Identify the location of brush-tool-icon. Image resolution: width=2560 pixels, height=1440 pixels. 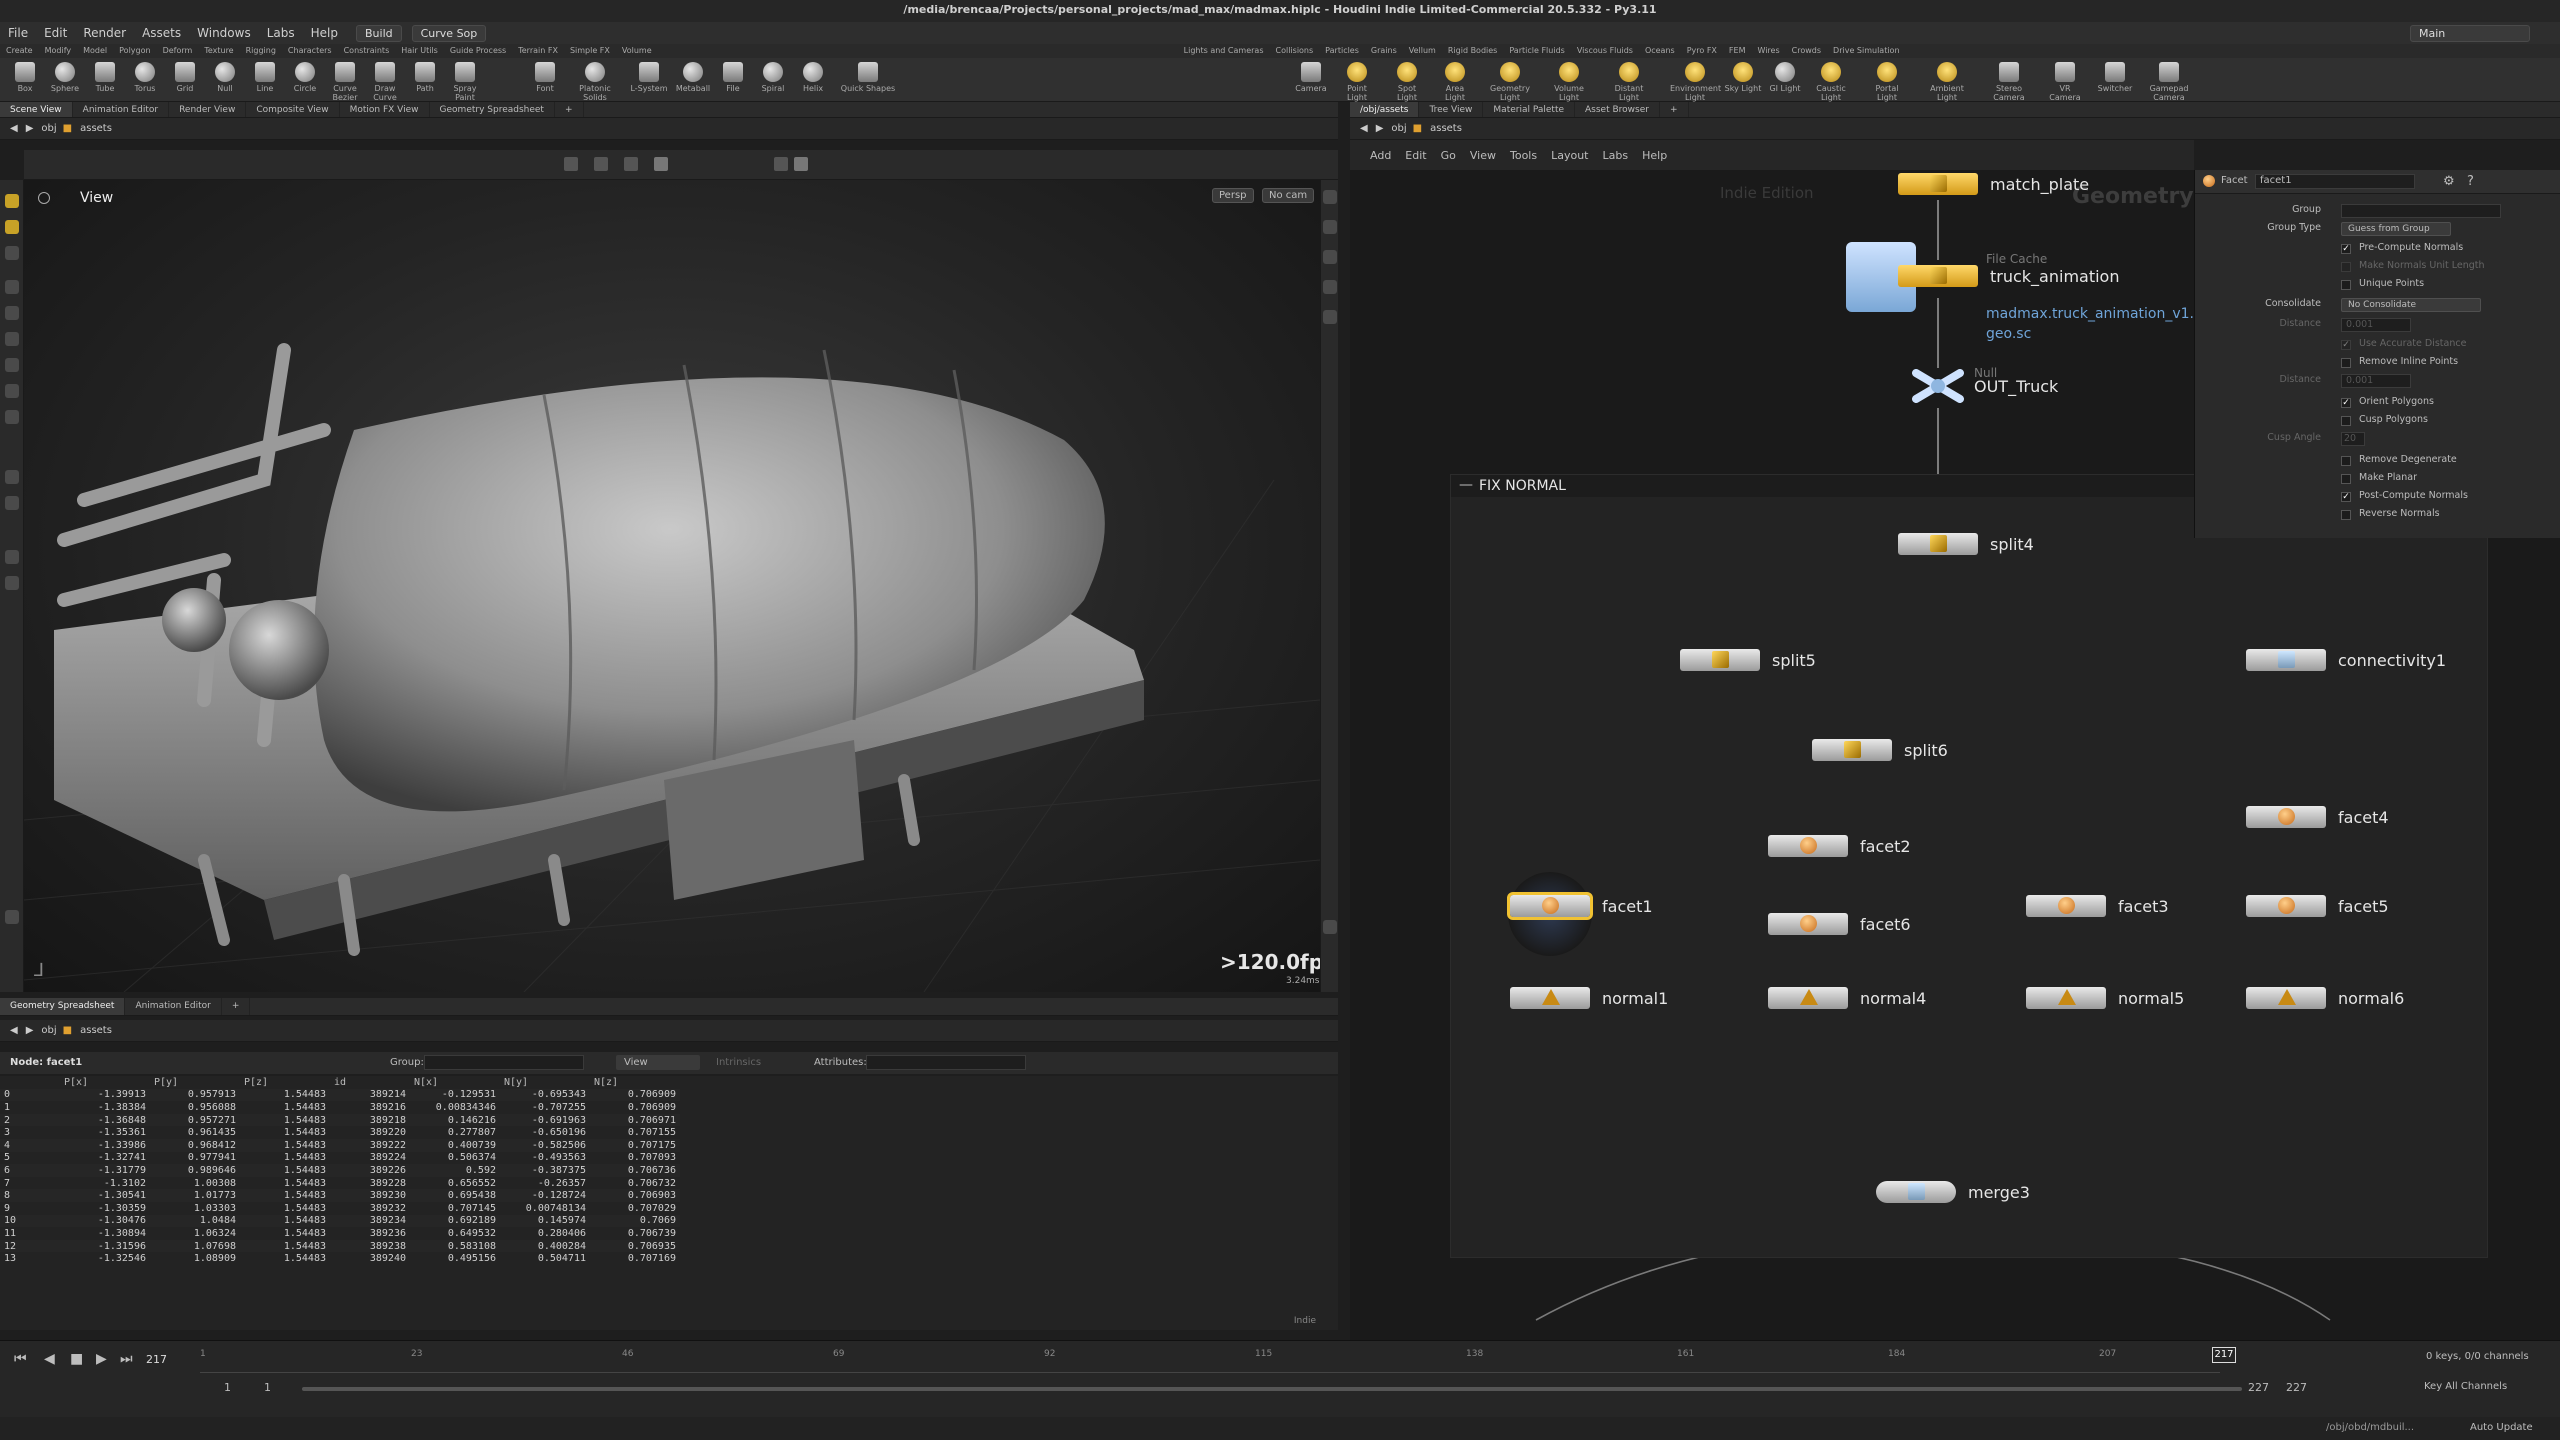
(12, 365).